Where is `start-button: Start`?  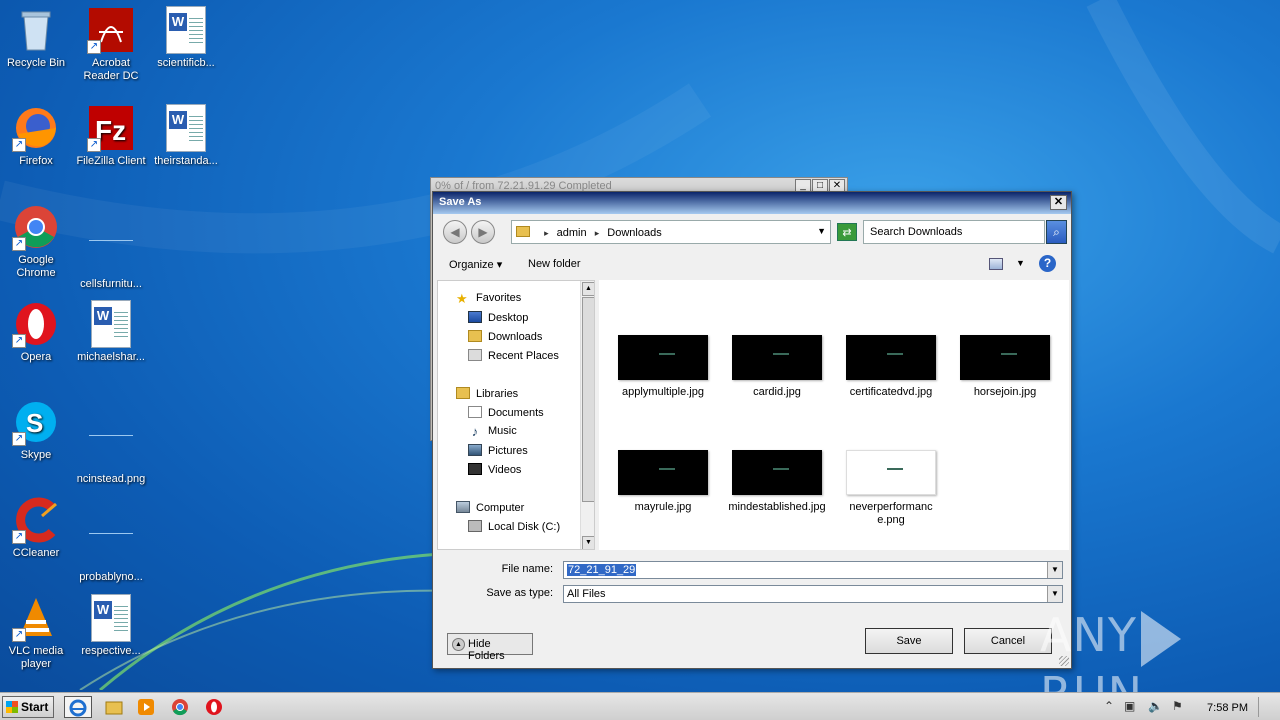 start-button: Start is located at coordinates (28, 707).